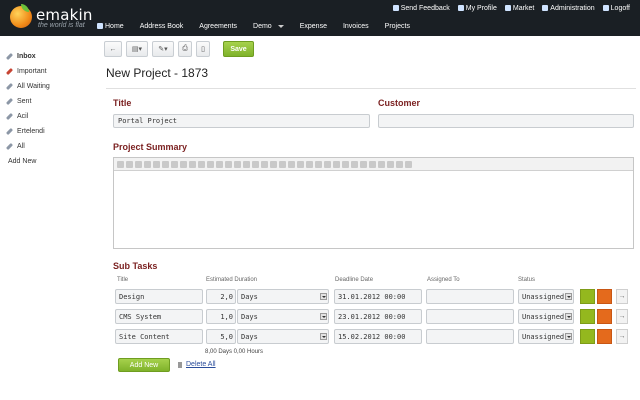  I want to click on format-icon, so click(201, 164).